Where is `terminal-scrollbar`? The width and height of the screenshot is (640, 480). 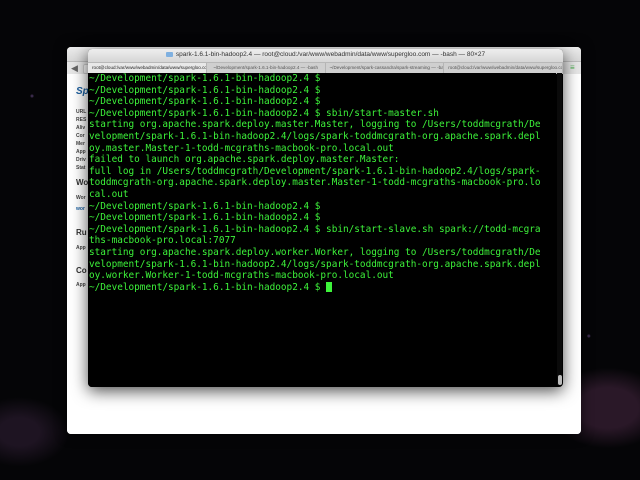
terminal-scrollbar is located at coordinates (559, 229).